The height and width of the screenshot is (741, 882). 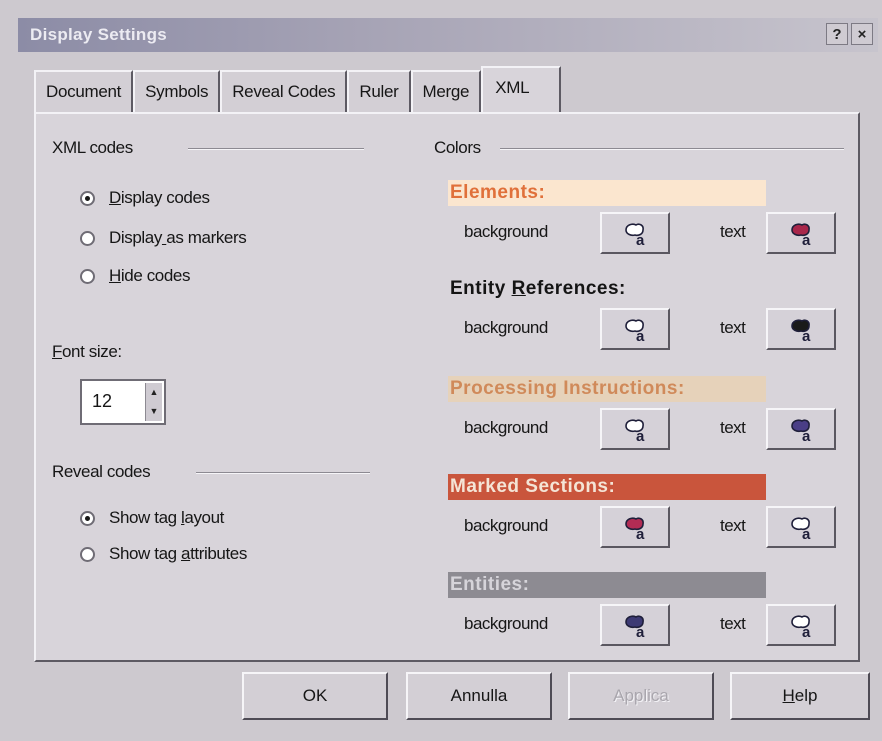 I want to click on text-color-button-4: a, so click(x=801, y=625).